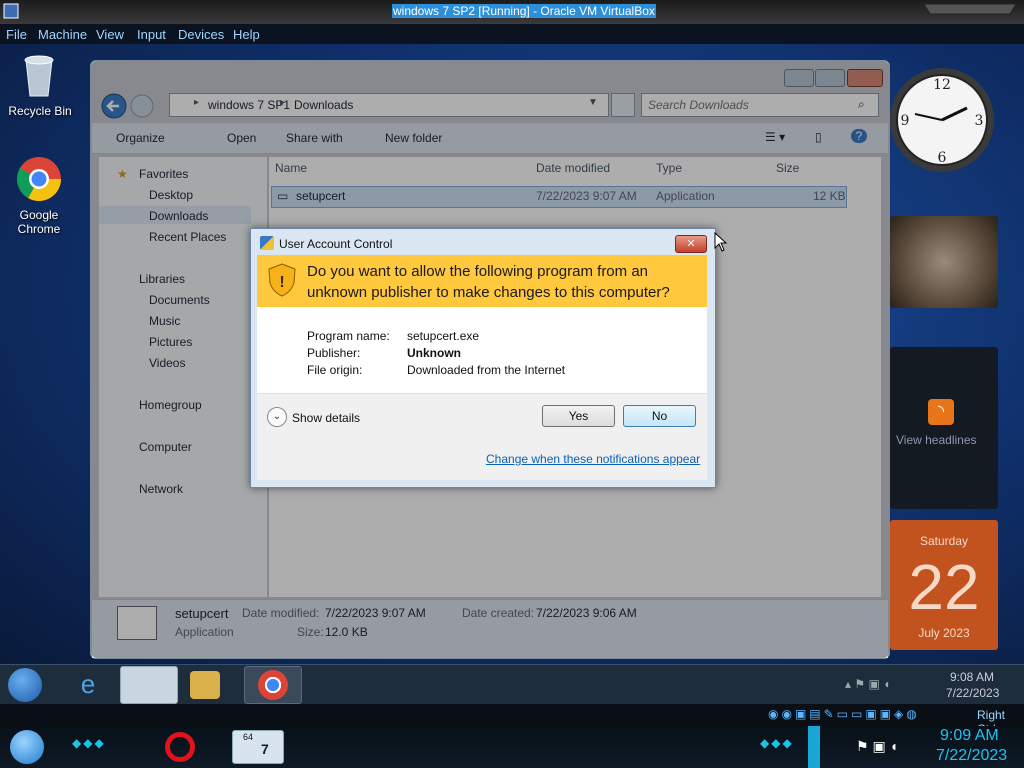  What do you see at coordinates (942, 85) in the screenshot?
I see `svg-text: 12` at bounding box center [942, 85].